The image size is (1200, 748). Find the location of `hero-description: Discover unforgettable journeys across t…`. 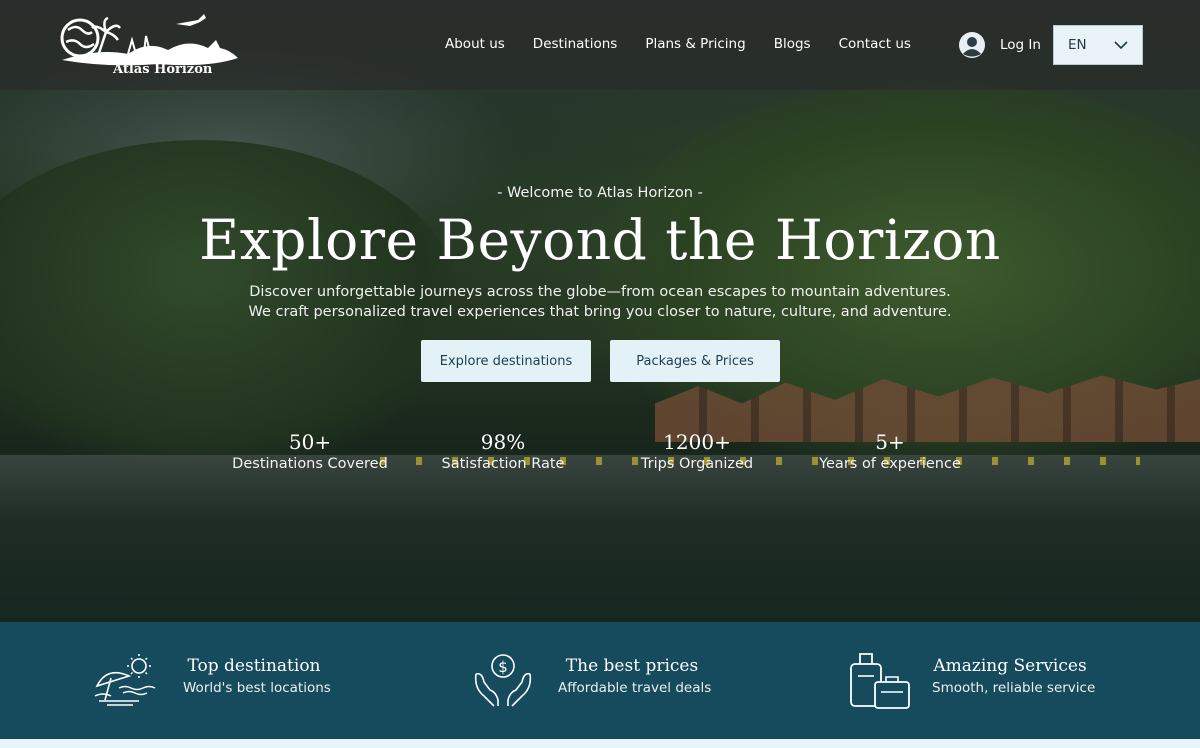

hero-description: Discover unforgettable journeys across t… is located at coordinates (600, 302).